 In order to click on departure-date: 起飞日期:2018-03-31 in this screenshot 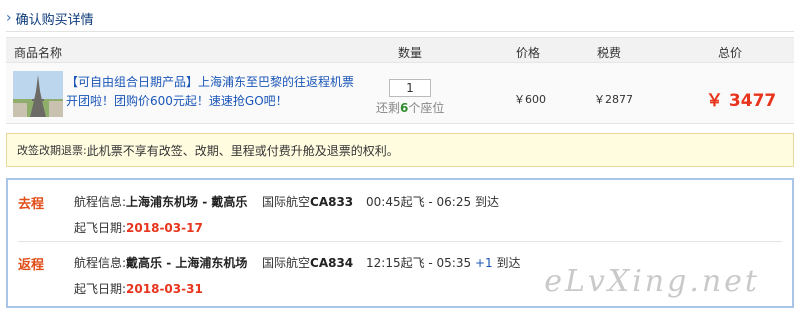, I will do `click(138, 288)`.